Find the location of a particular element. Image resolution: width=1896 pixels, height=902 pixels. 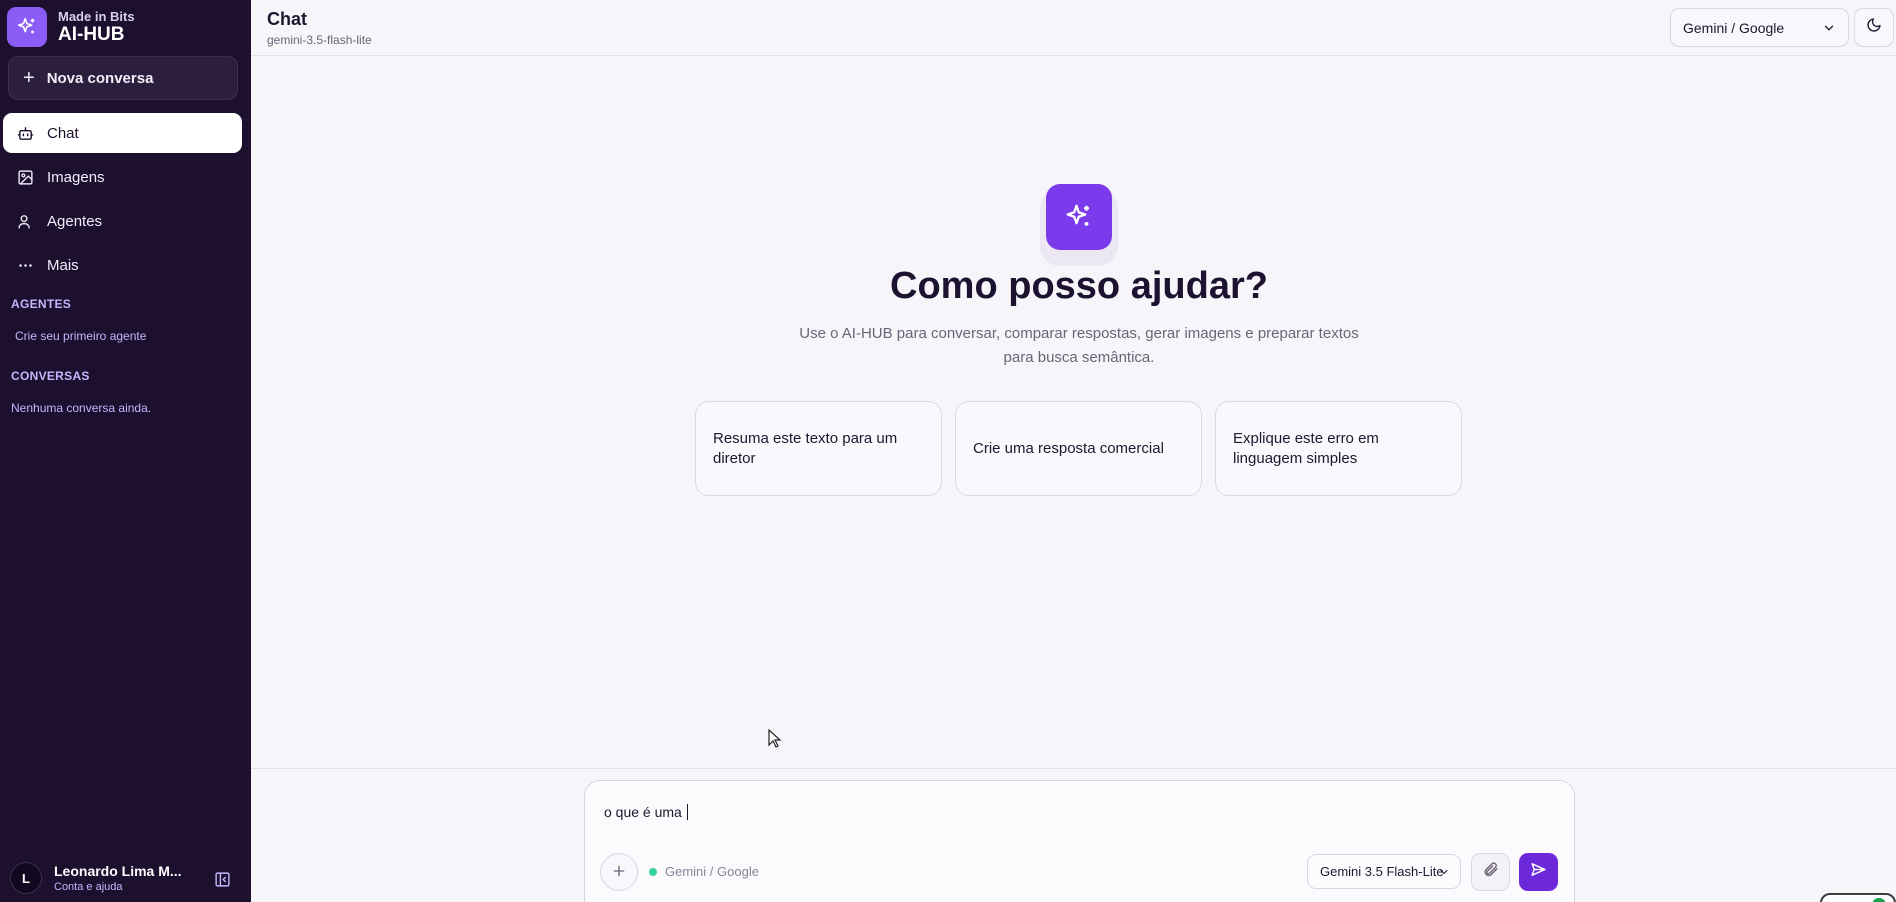

hero-title: Como posso ajudar? is located at coordinates (1079, 286).